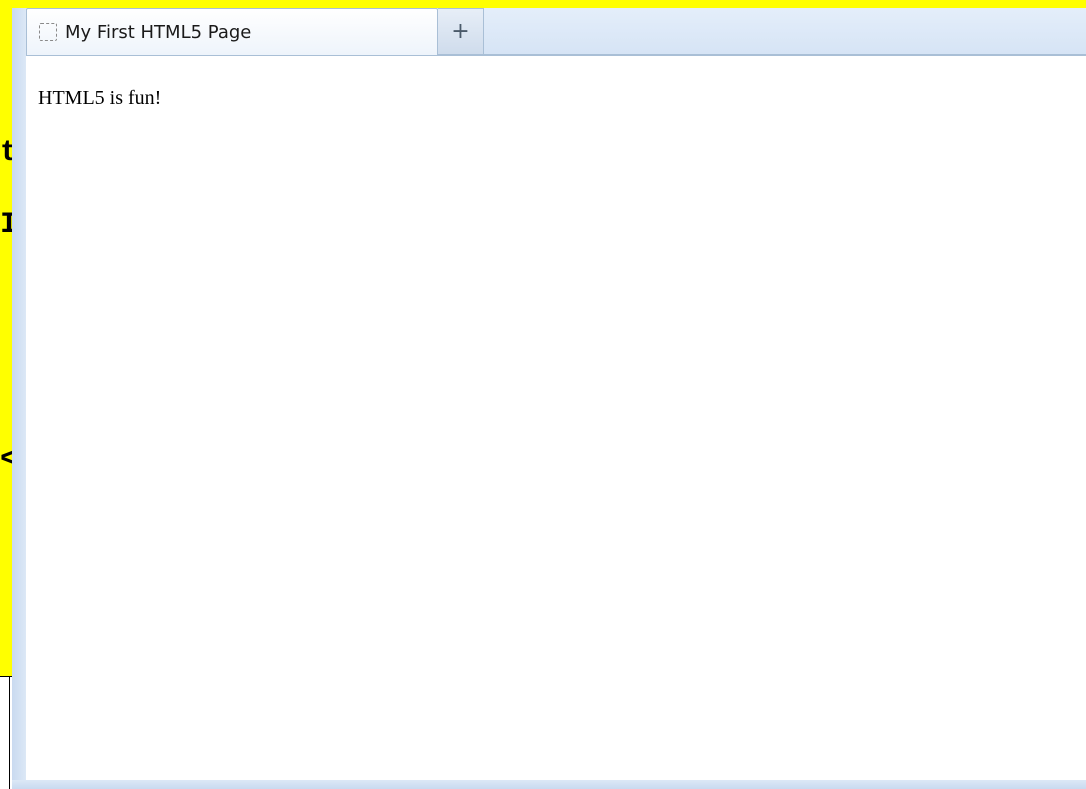 This screenshot has width=1086, height=789. I want to click on tab-title: My First HTML5 Page, so click(158, 32).